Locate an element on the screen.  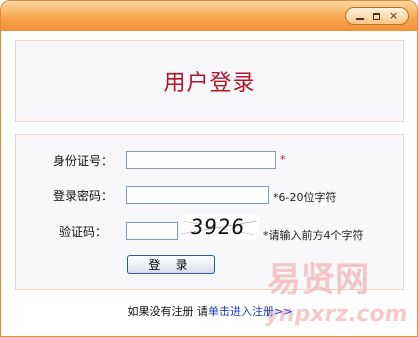
maximize-button is located at coordinates (377, 16).